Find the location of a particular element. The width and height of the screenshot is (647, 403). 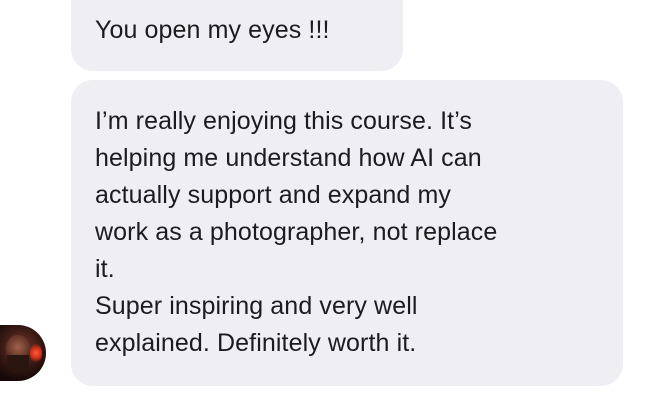

message-text: You open my eyes !!! is located at coordinates (212, 30).